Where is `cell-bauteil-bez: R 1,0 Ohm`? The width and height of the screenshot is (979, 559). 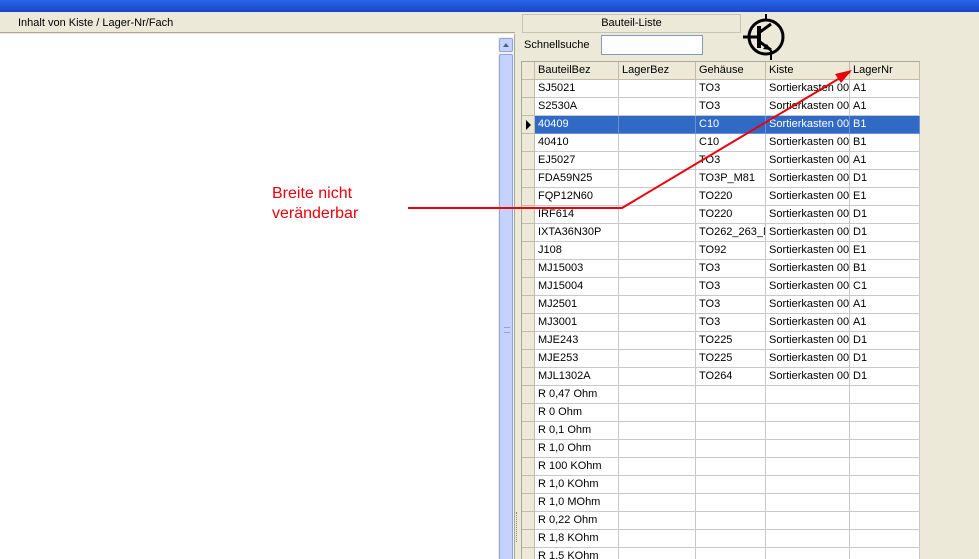 cell-bauteil-bez: R 1,0 Ohm is located at coordinates (577, 449).